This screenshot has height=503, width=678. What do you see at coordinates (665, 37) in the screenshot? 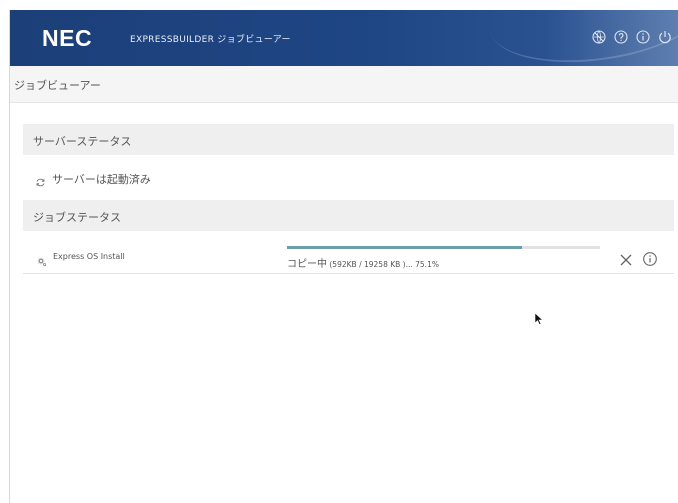
I see `power-icon` at bounding box center [665, 37].